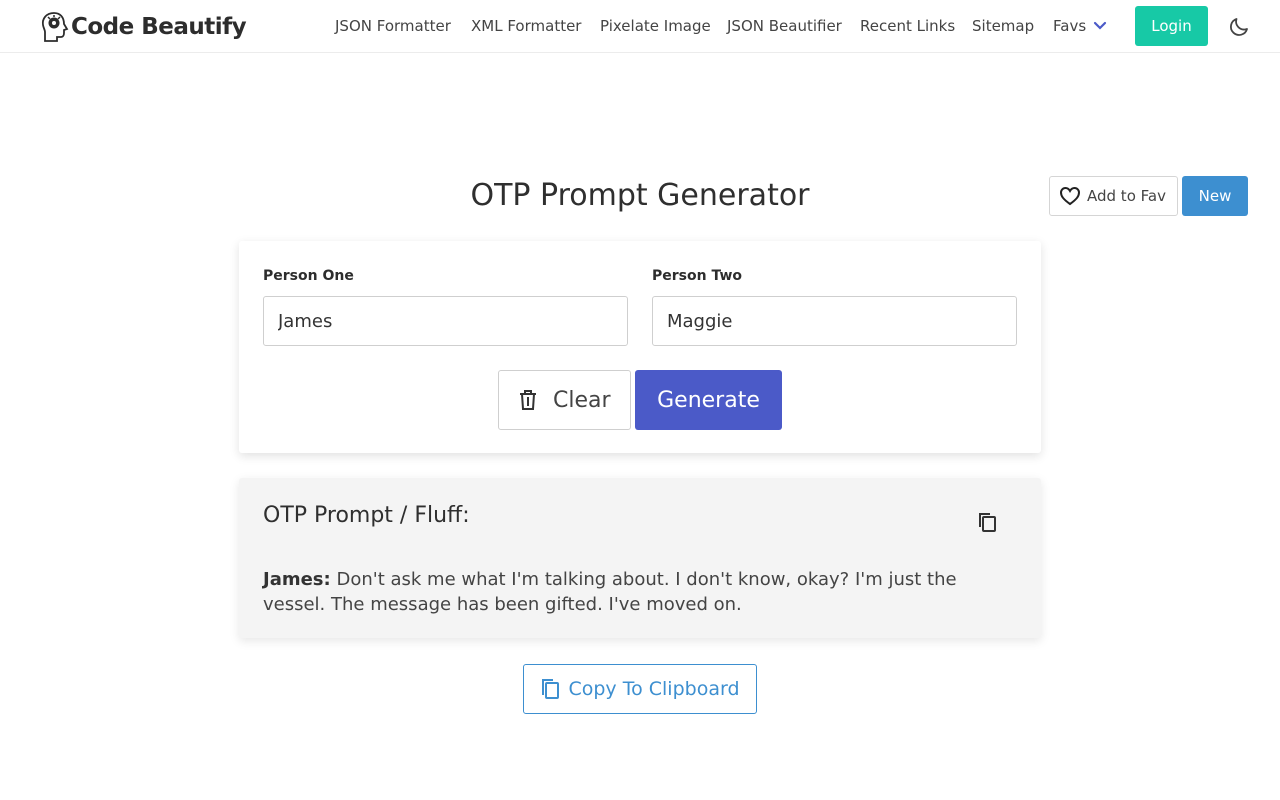  I want to click on new-button: New, so click(1215, 196).